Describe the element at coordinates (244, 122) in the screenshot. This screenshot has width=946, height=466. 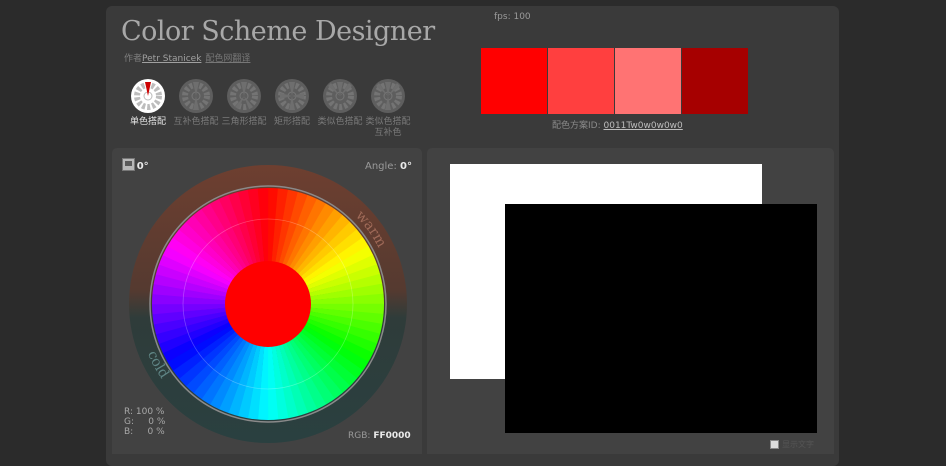
I see `mode-label: 三角形搭配` at that location.